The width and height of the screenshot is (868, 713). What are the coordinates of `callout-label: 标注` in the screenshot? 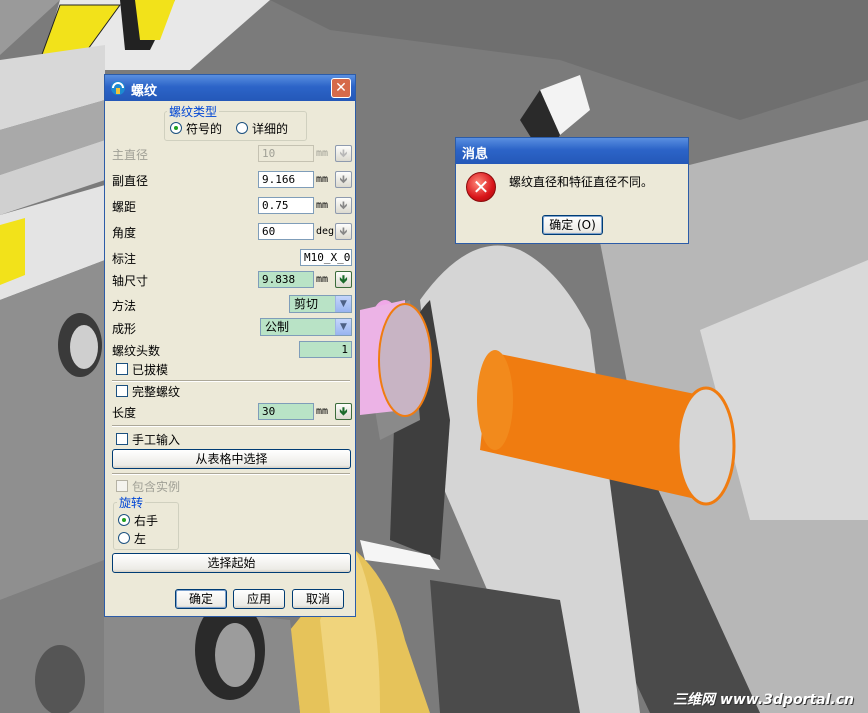 It's located at (124, 259).